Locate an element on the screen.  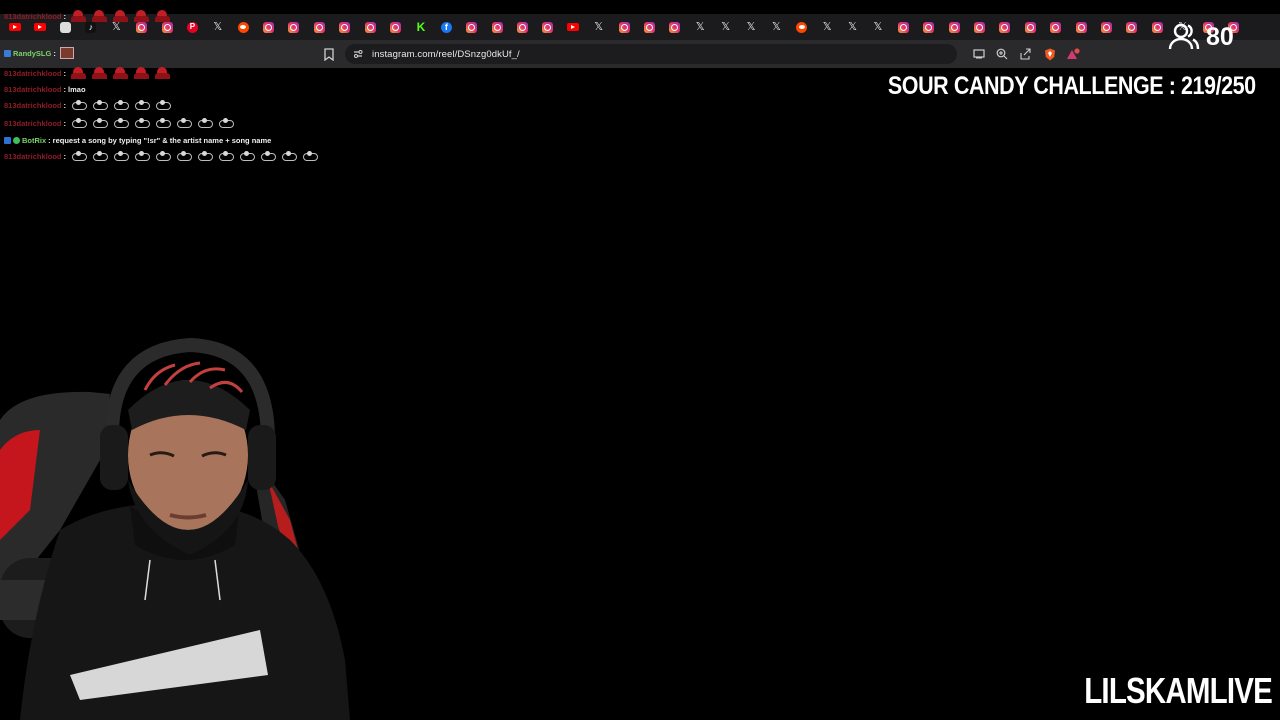
mod-badge-icon is located at coordinates (7, 53).